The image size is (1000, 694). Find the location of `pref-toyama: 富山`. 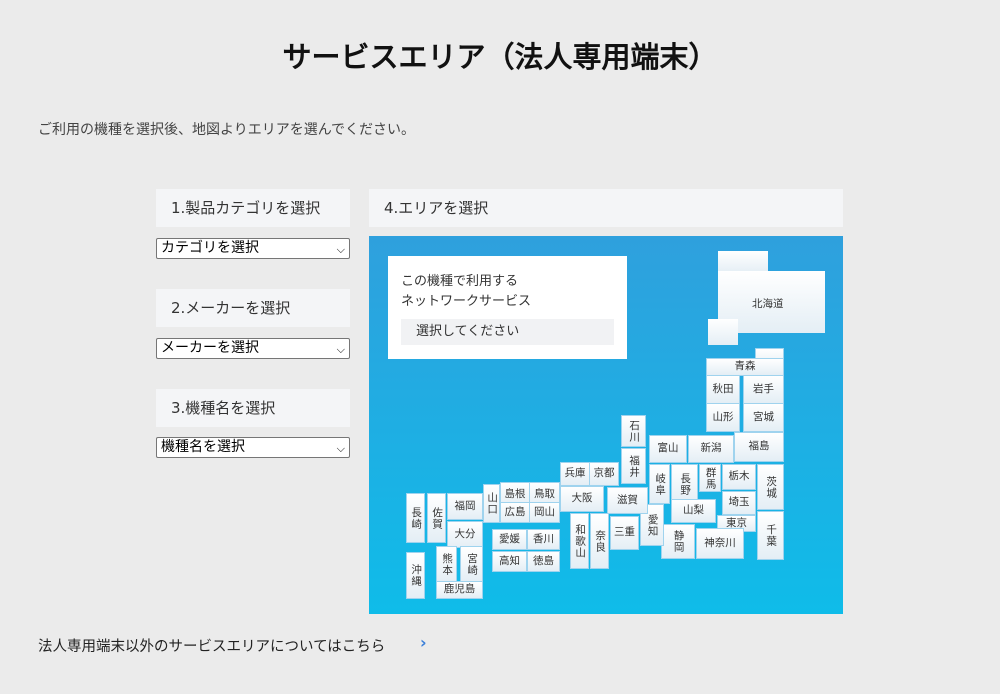

pref-toyama: 富山 is located at coordinates (668, 449).